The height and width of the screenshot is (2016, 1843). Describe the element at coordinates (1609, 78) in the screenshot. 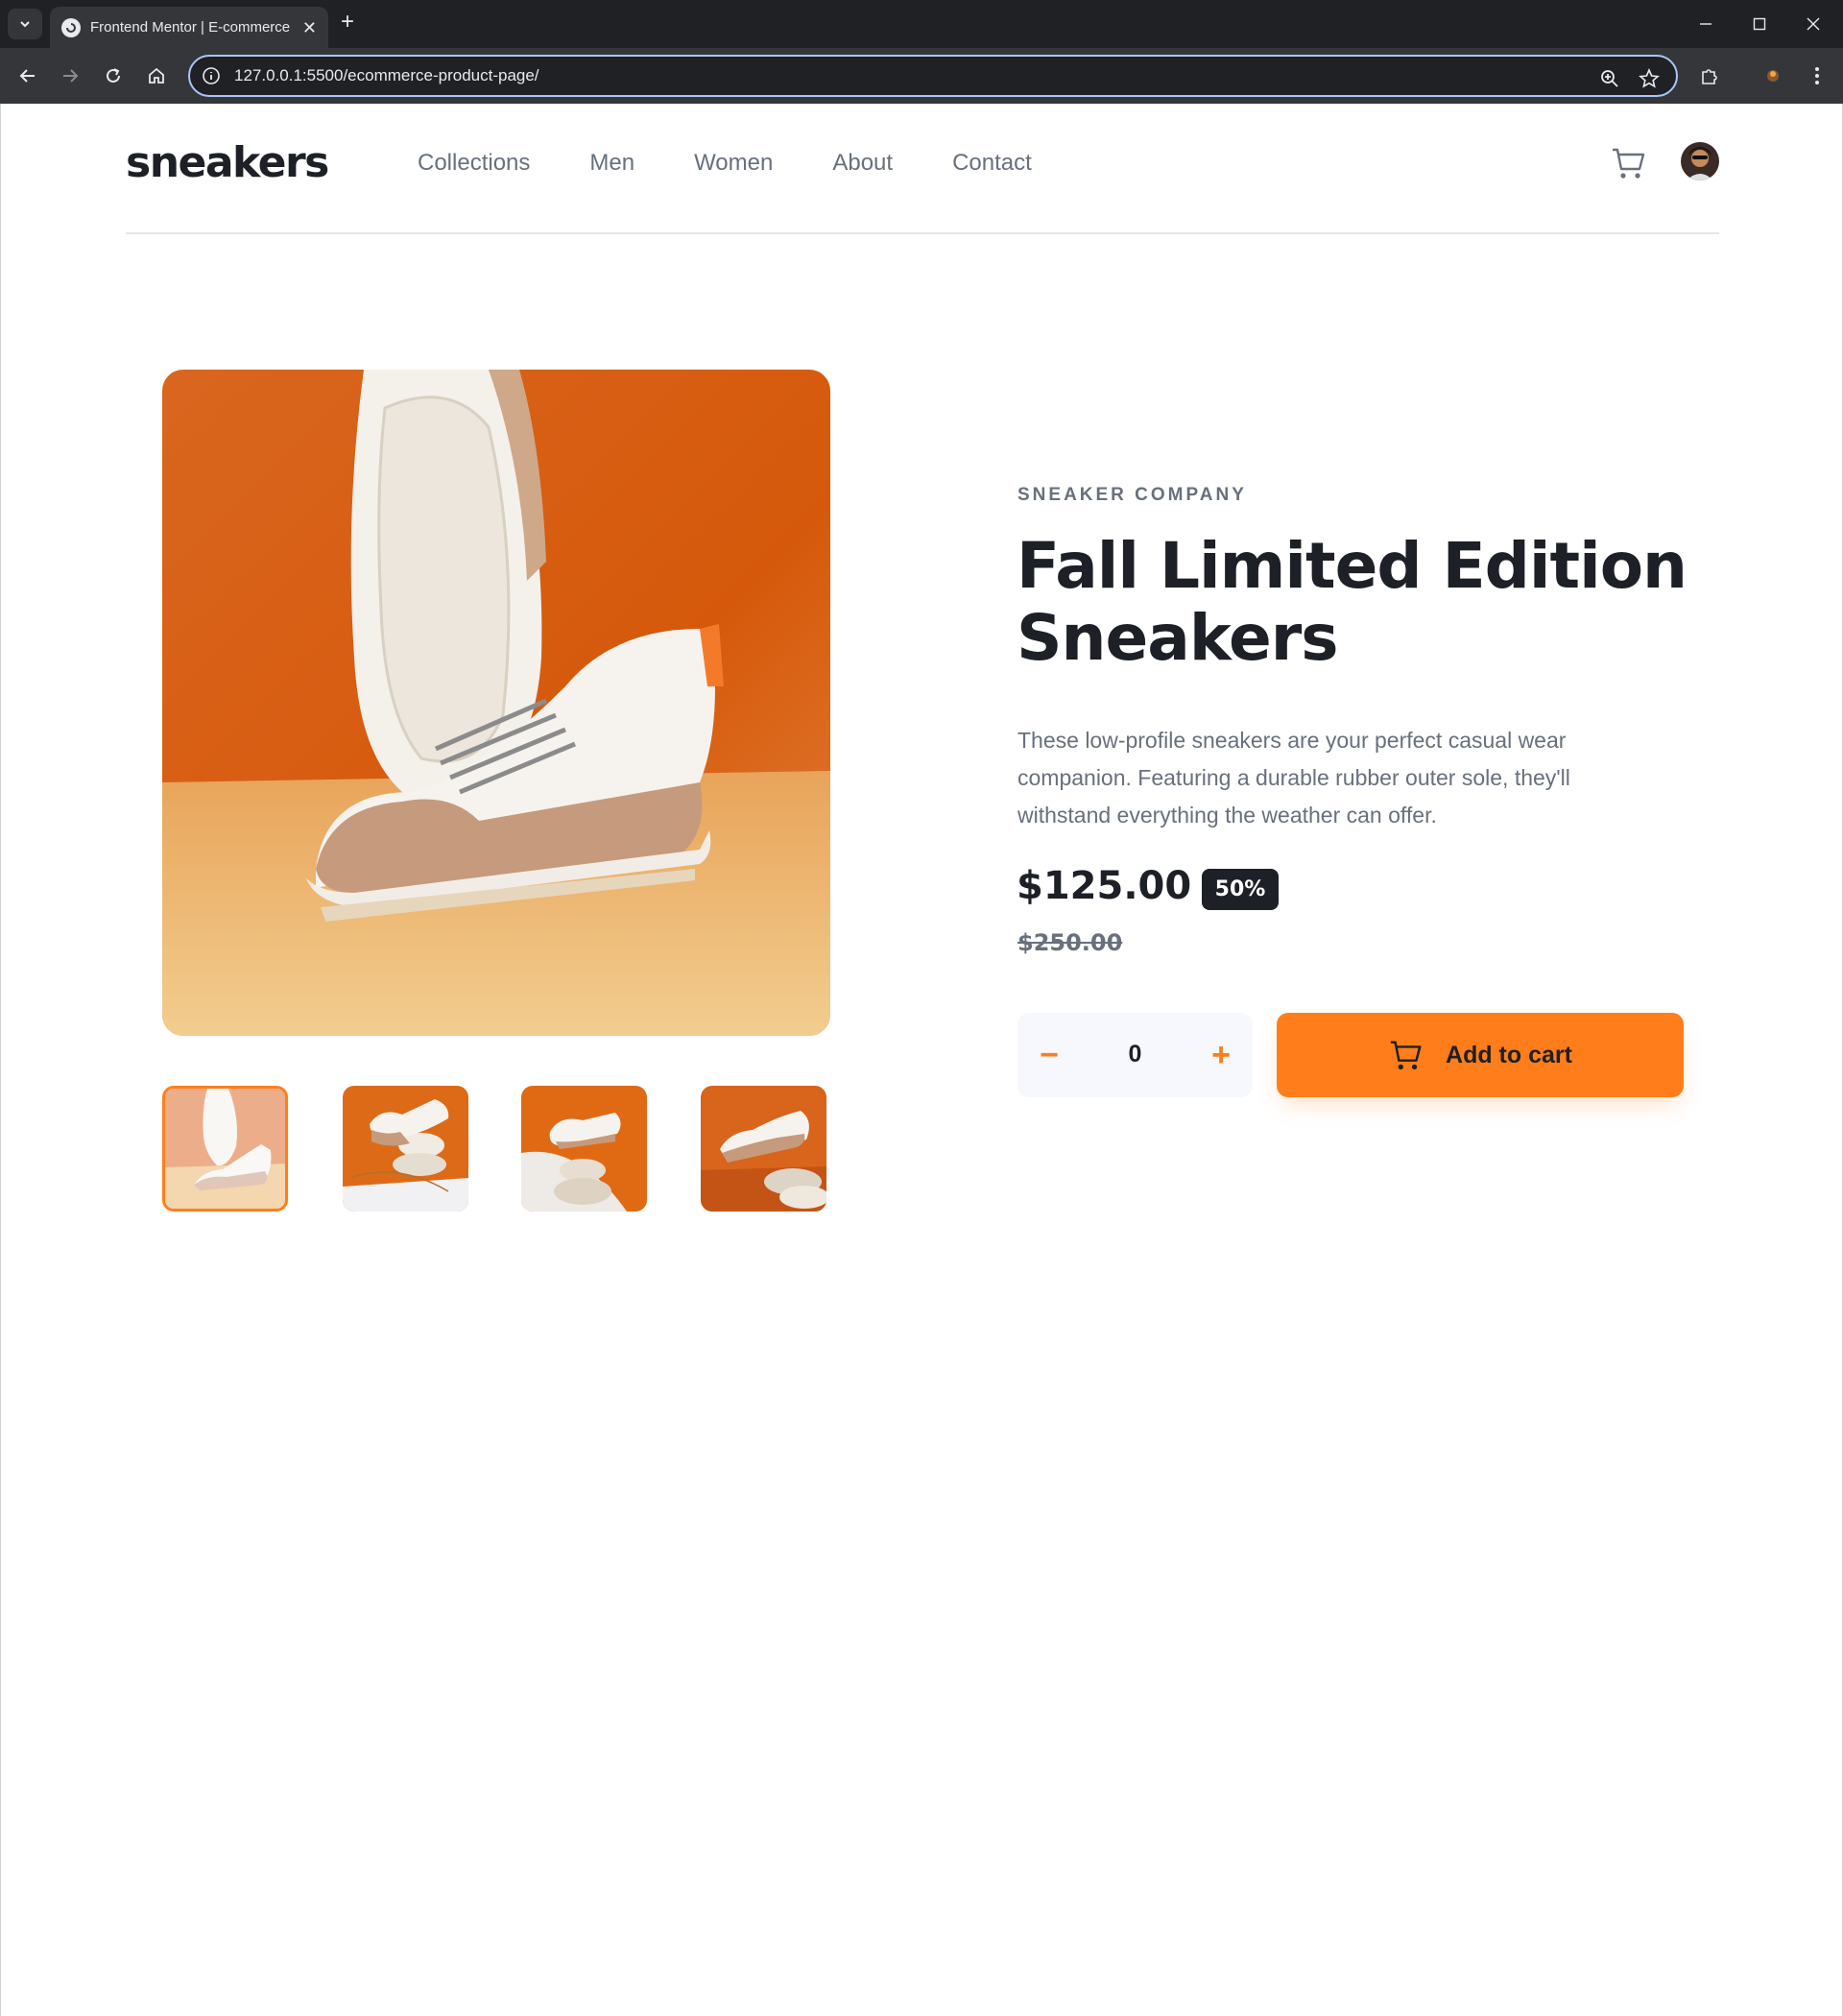

I see `zoom-icon` at that location.